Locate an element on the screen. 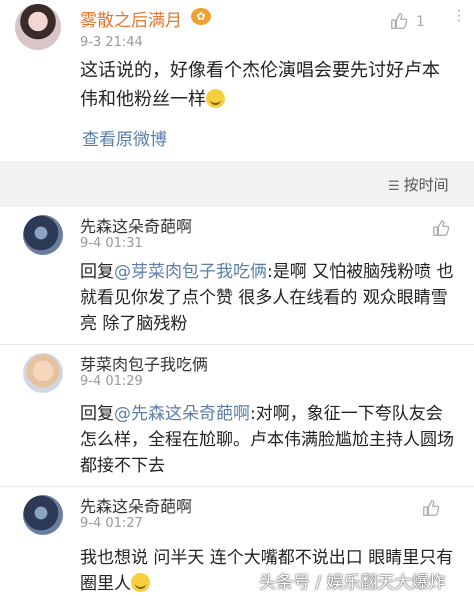  view-original-link: 查看原微博 is located at coordinates (124, 137).